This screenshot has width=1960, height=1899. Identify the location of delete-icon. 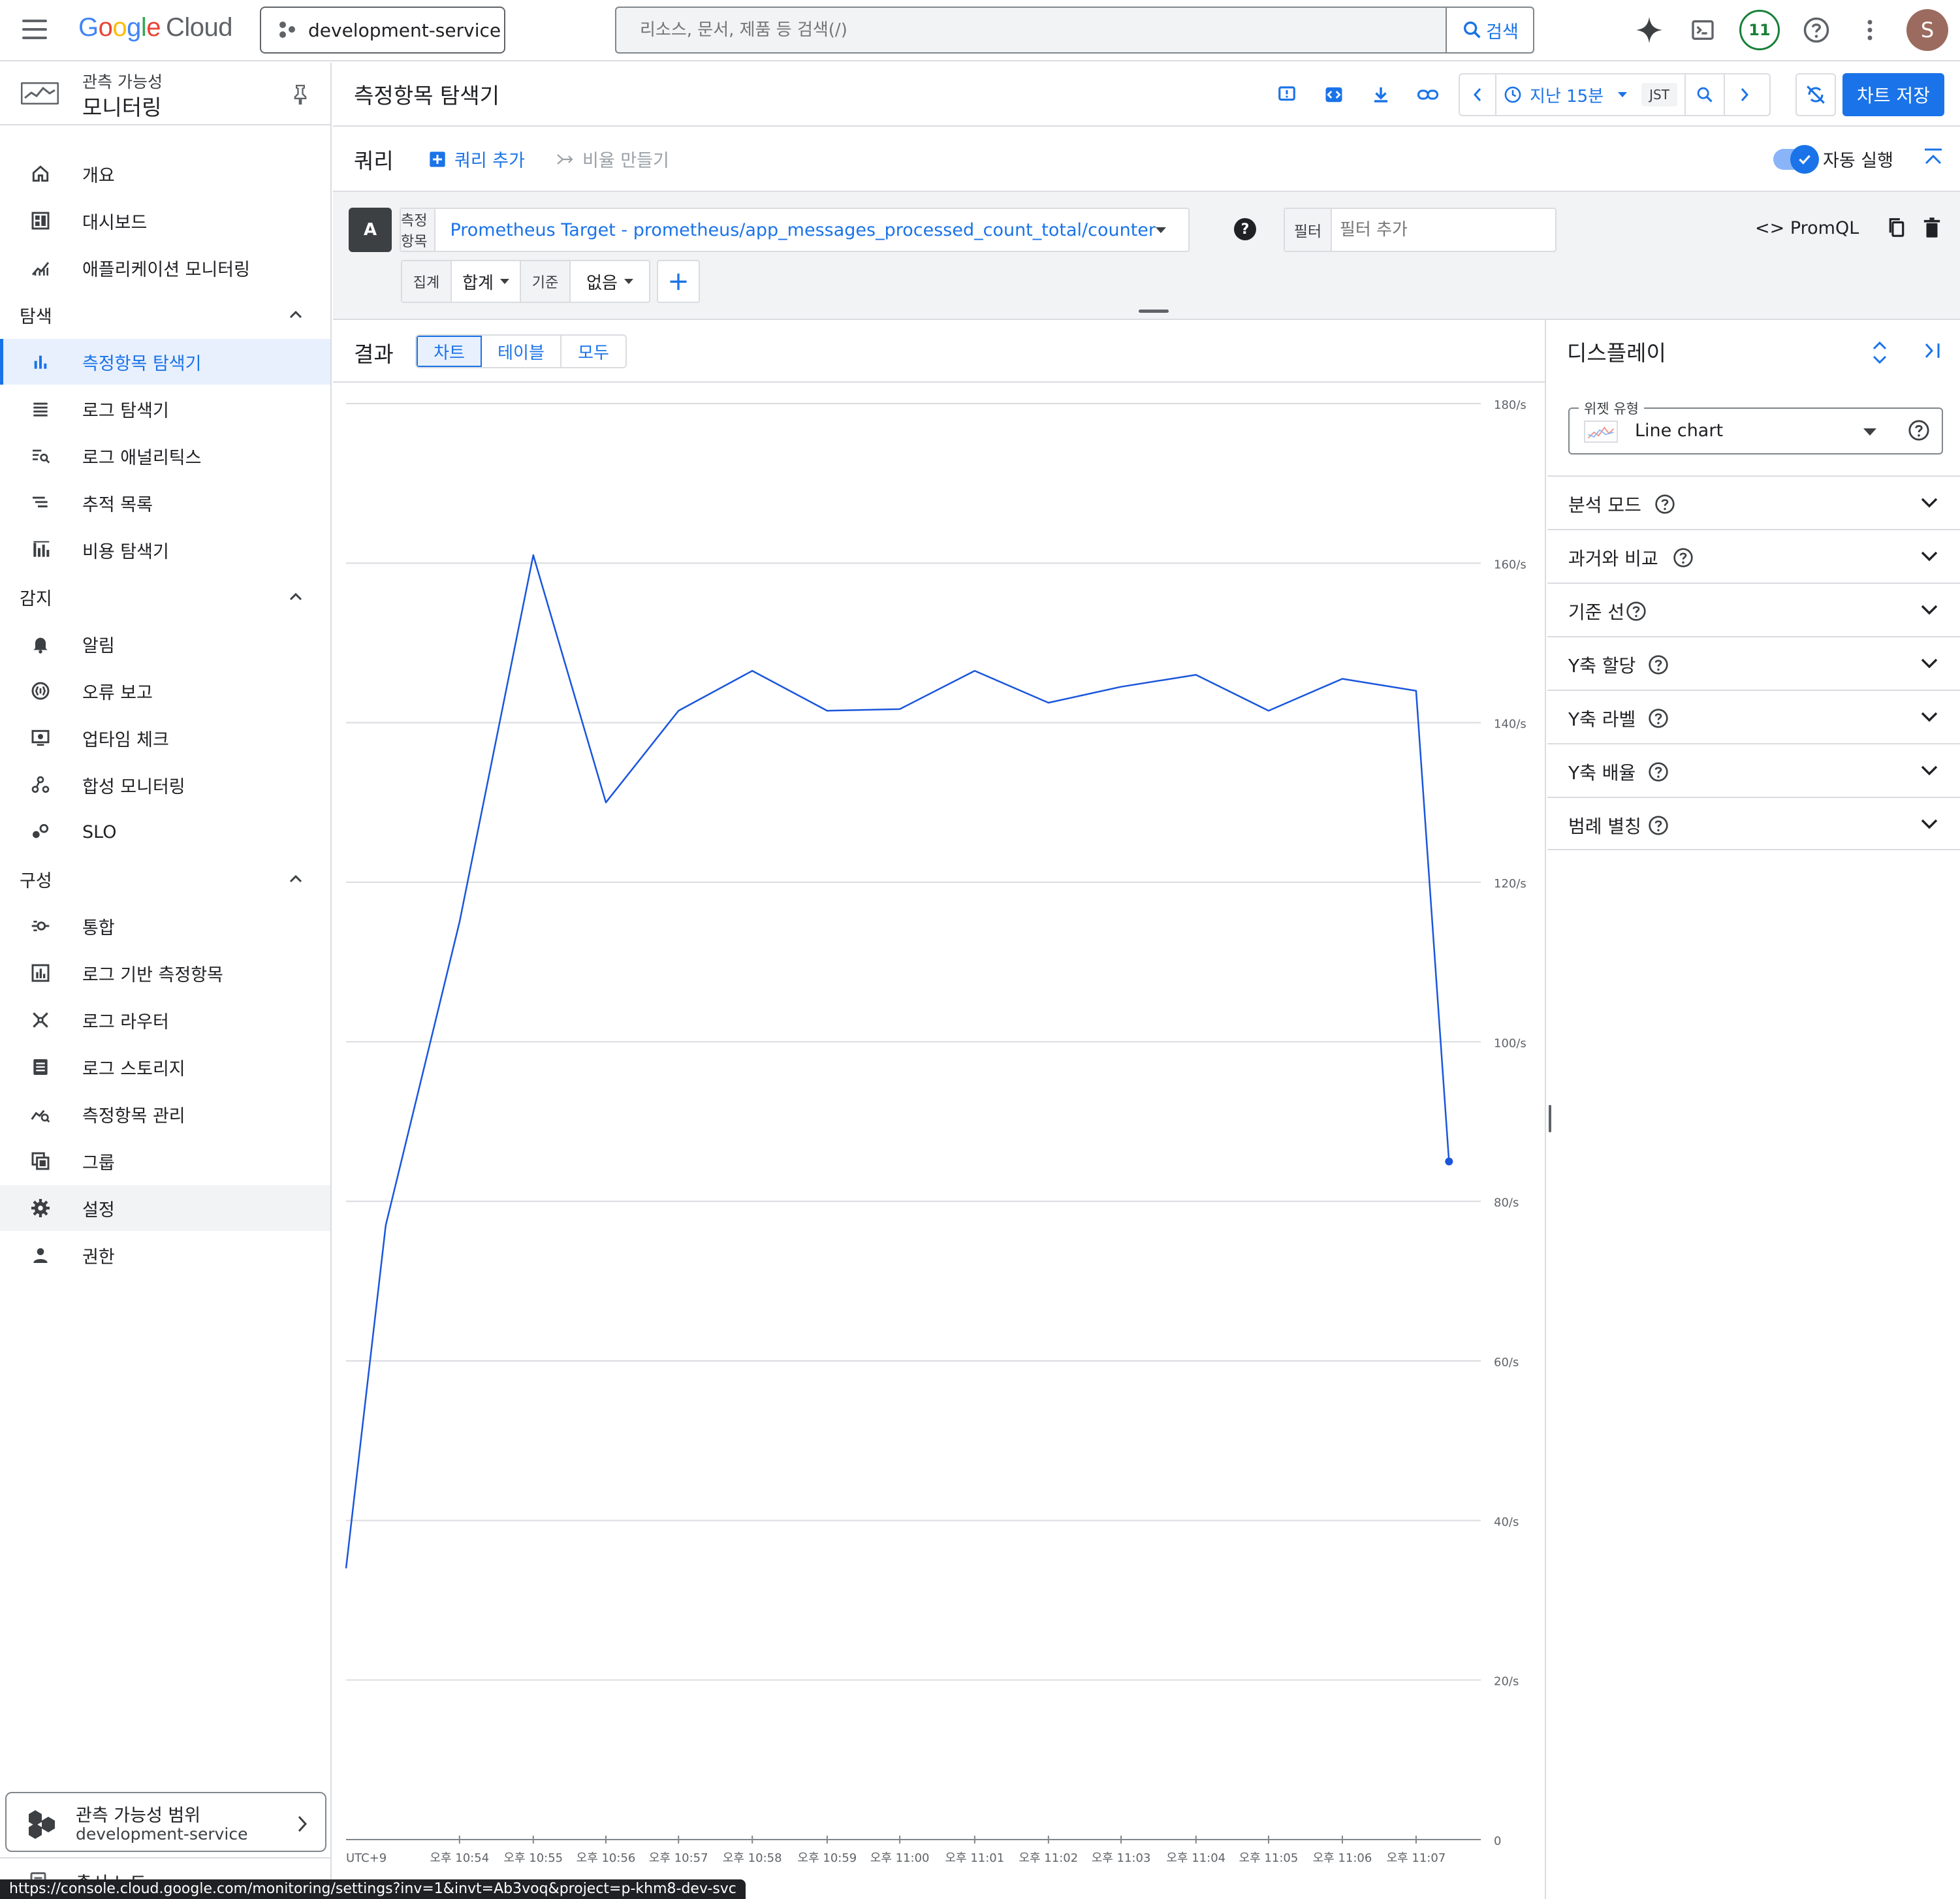
(1932, 228).